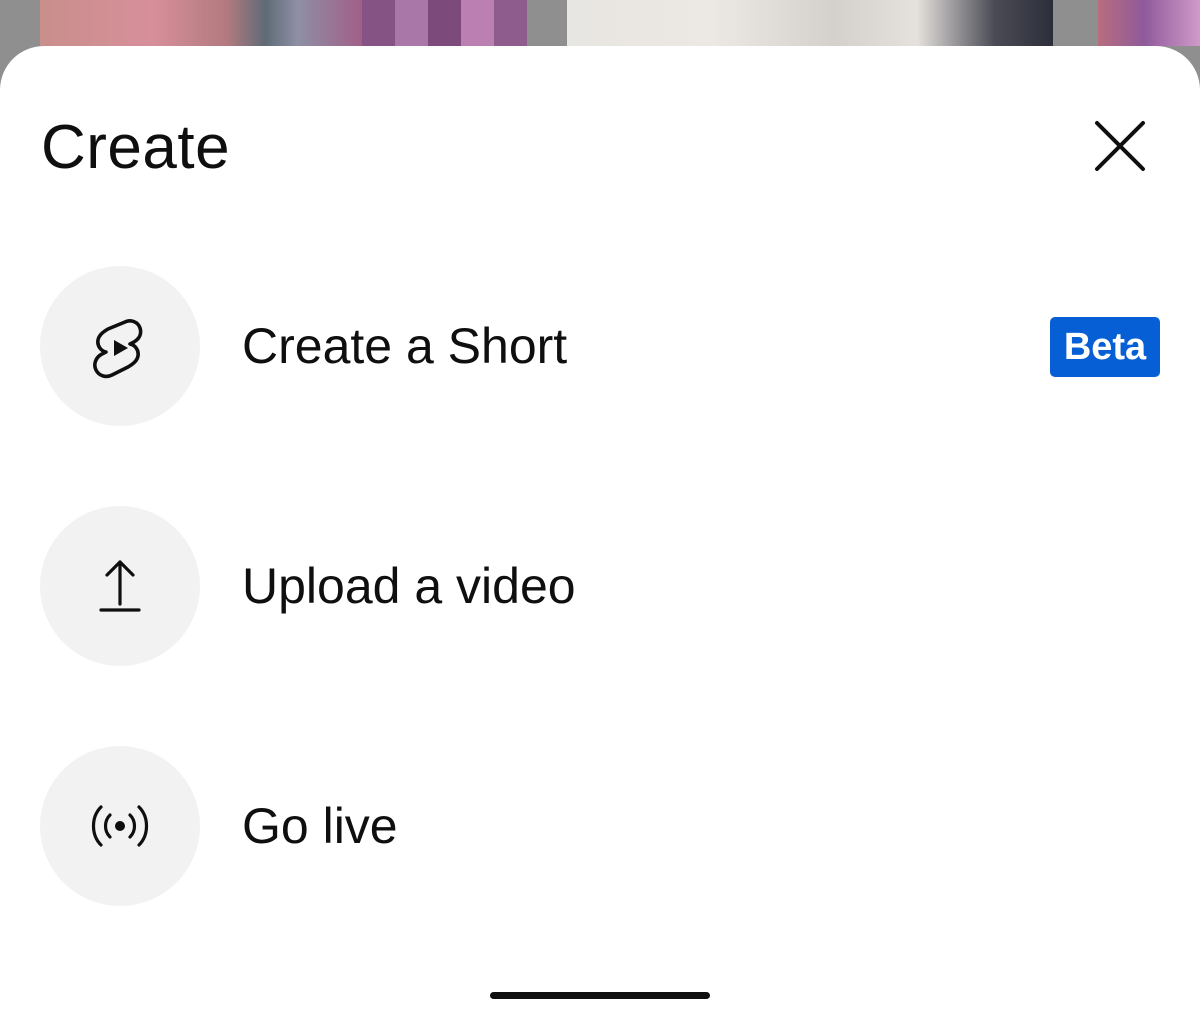 The image size is (1200, 1020). I want to click on beta-badge: Beta, so click(1105, 347).